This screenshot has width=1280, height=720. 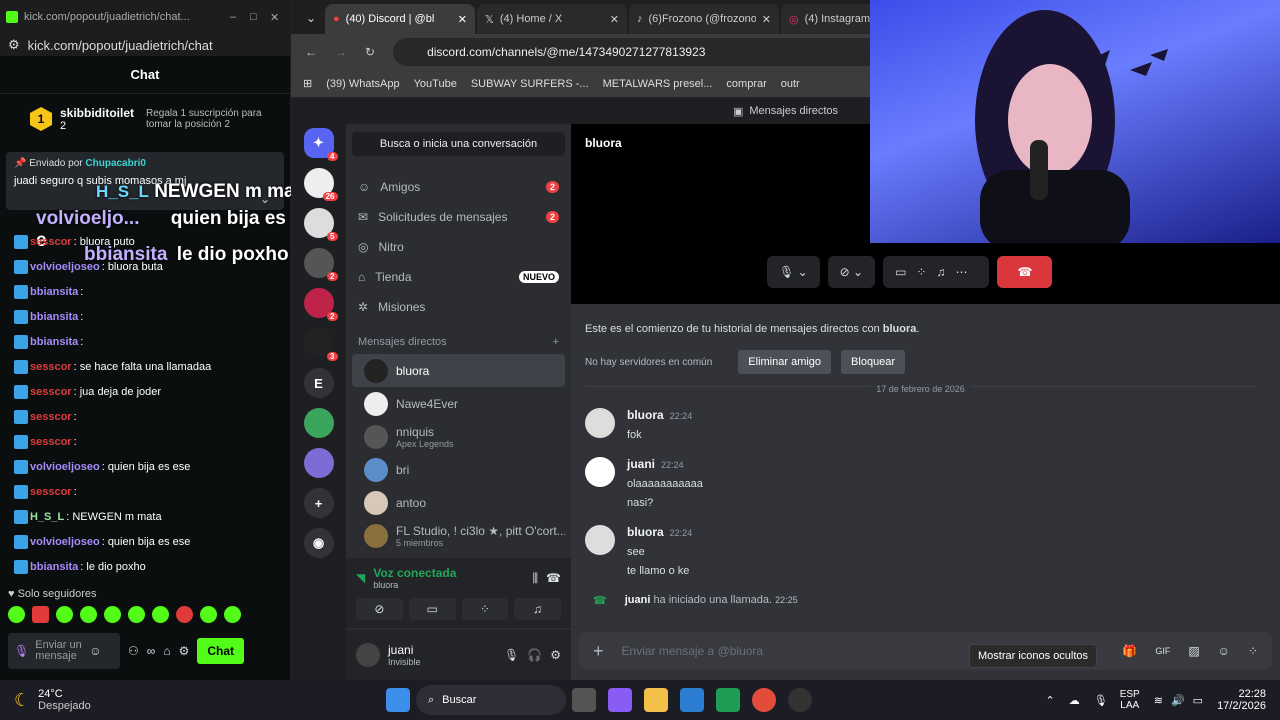 What do you see at coordinates (555, 655) in the screenshot?
I see `user-settings-icon: ⚙` at bounding box center [555, 655].